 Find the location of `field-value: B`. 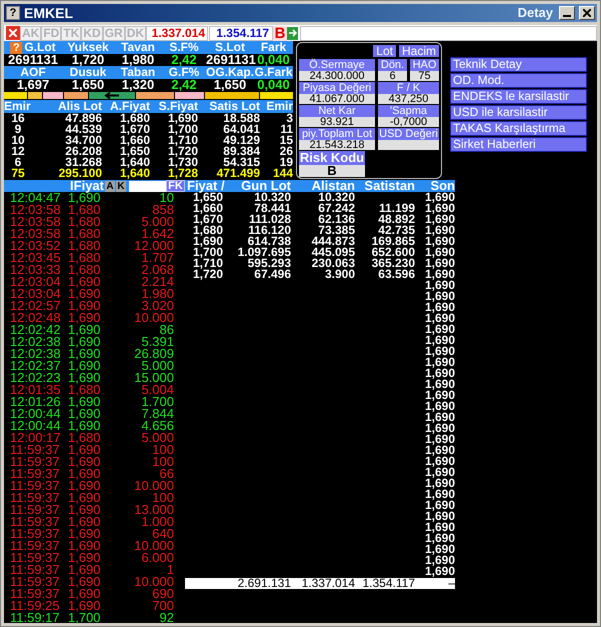

field-value: B is located at coordinates (332, 171).